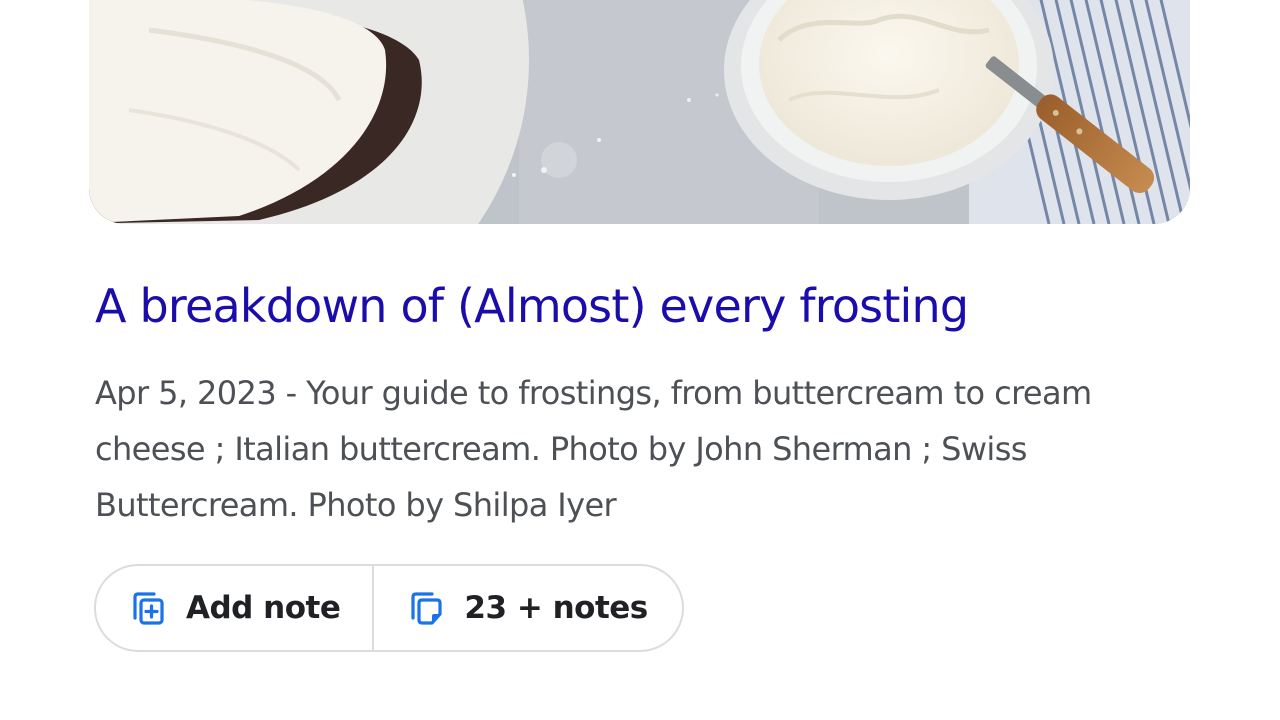 The height and width of the screenshot is (720, 1280). What do you see at coordinates (263, 608) in the screenshot?
I see `add-note-label: Add note` at bounding box center [263, 608].